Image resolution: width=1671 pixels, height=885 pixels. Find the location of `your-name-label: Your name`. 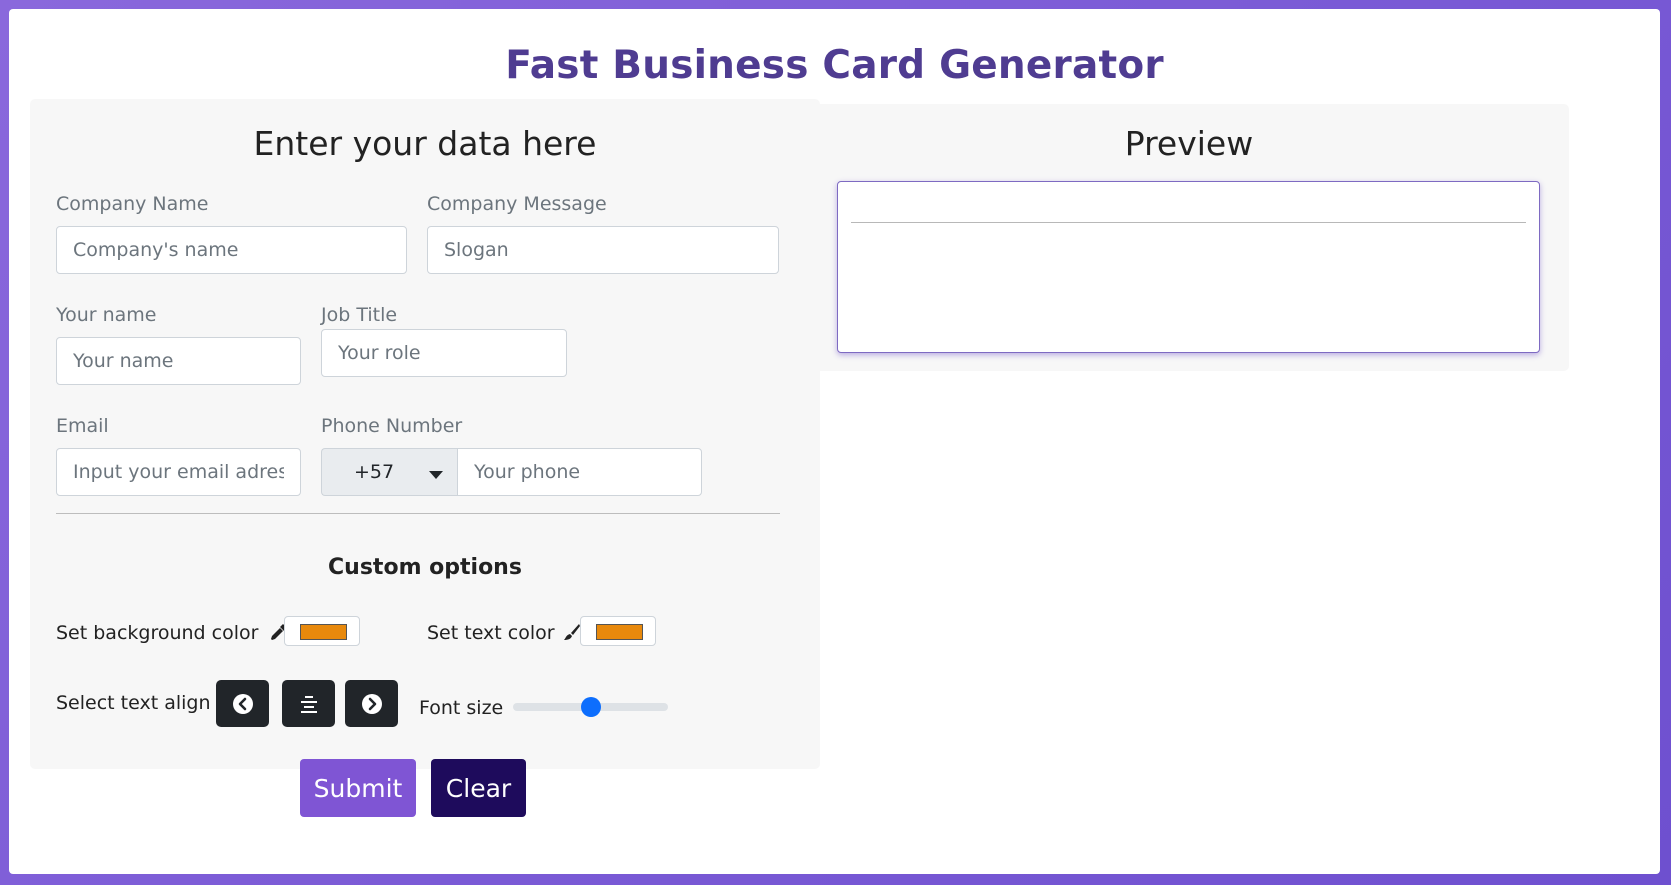

your-name-label: Your name is located at coordinates (106, 315).